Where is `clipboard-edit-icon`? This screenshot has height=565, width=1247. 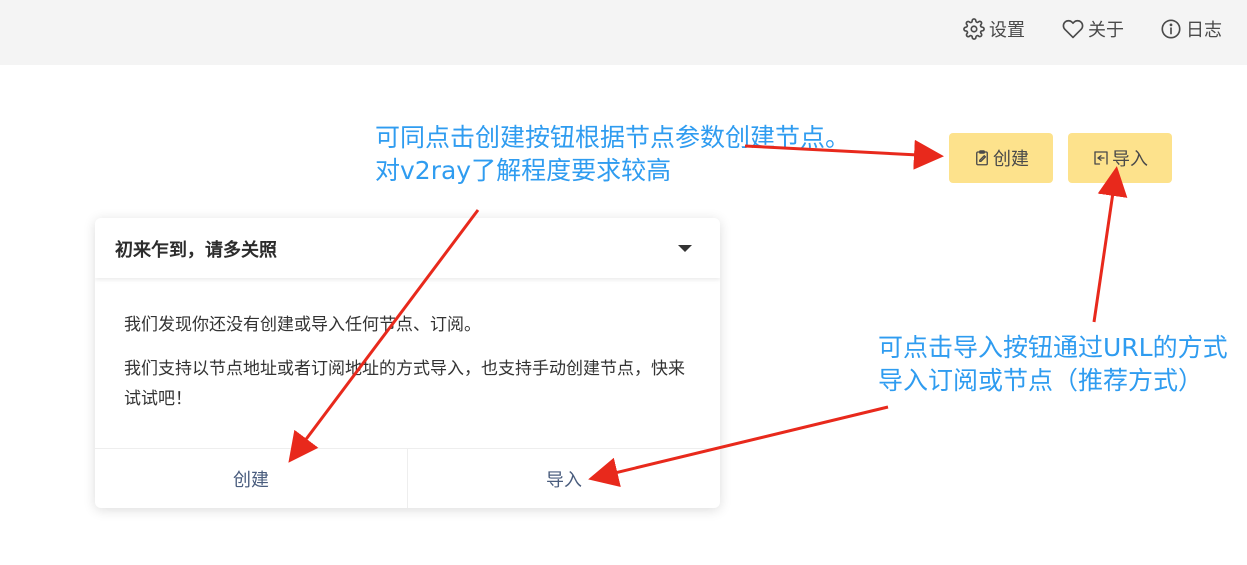 clipboard-edit-icon is located at coordinates (982, 158).